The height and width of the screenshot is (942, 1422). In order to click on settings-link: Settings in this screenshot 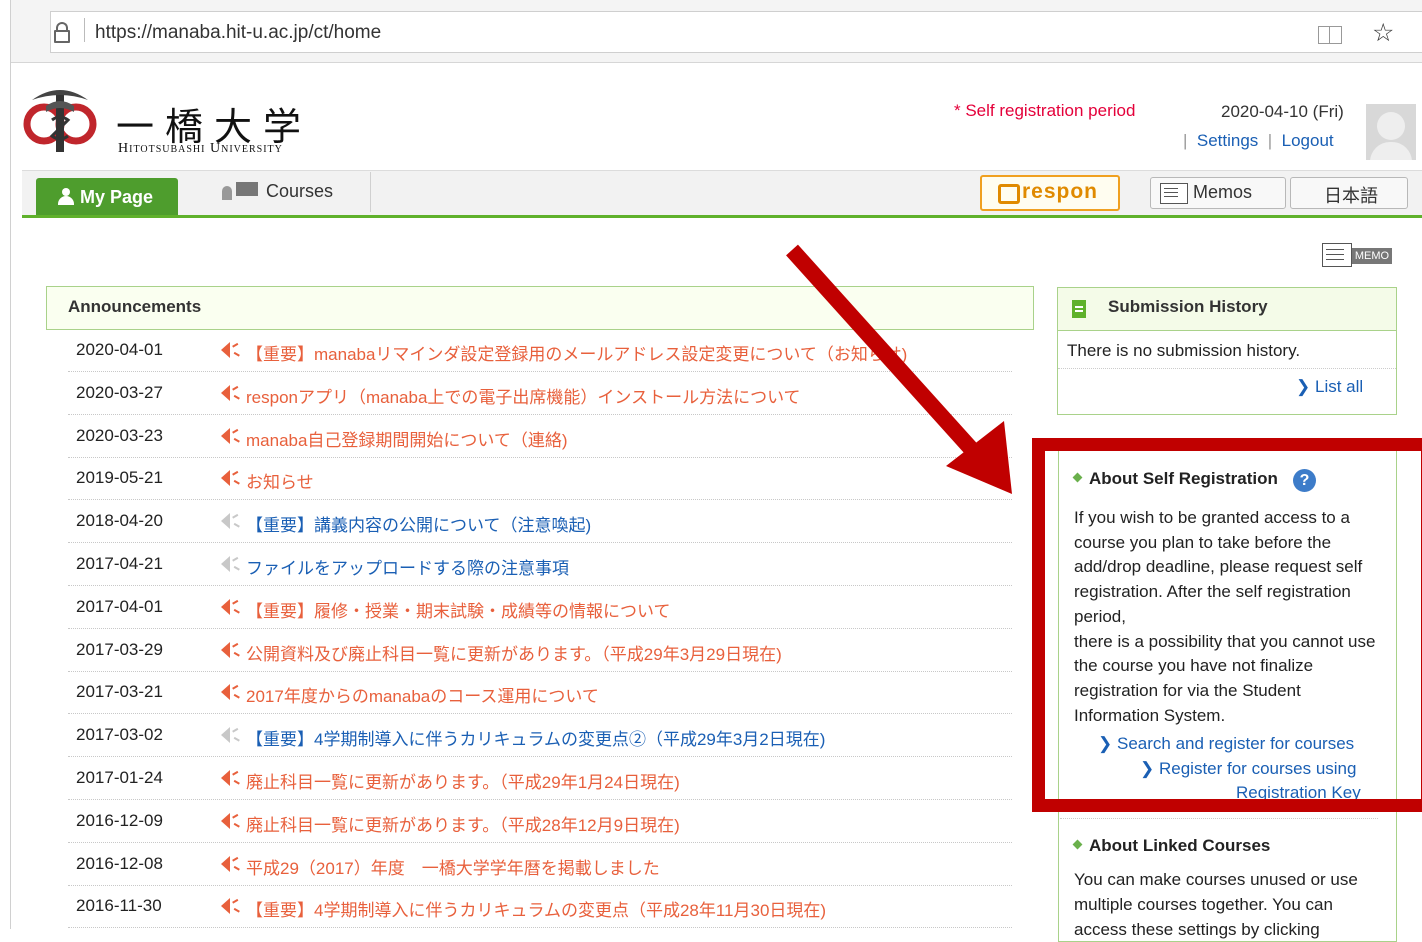, I will do `click(1227, 140)`.